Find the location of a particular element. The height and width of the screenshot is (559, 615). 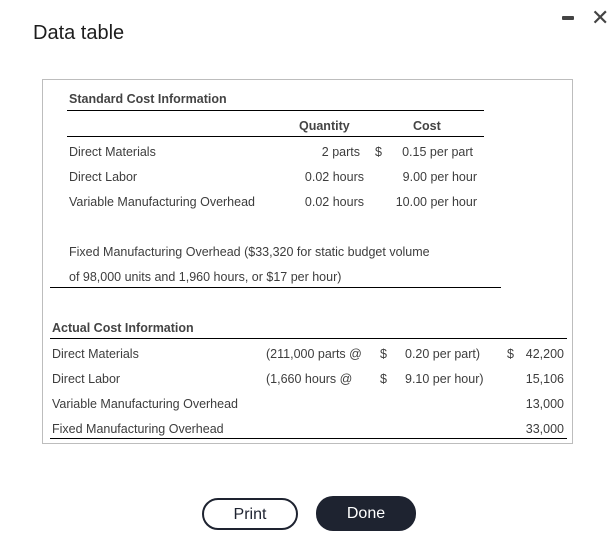

row-rate: 0.20 per part) is located at coordinates (443, 354).